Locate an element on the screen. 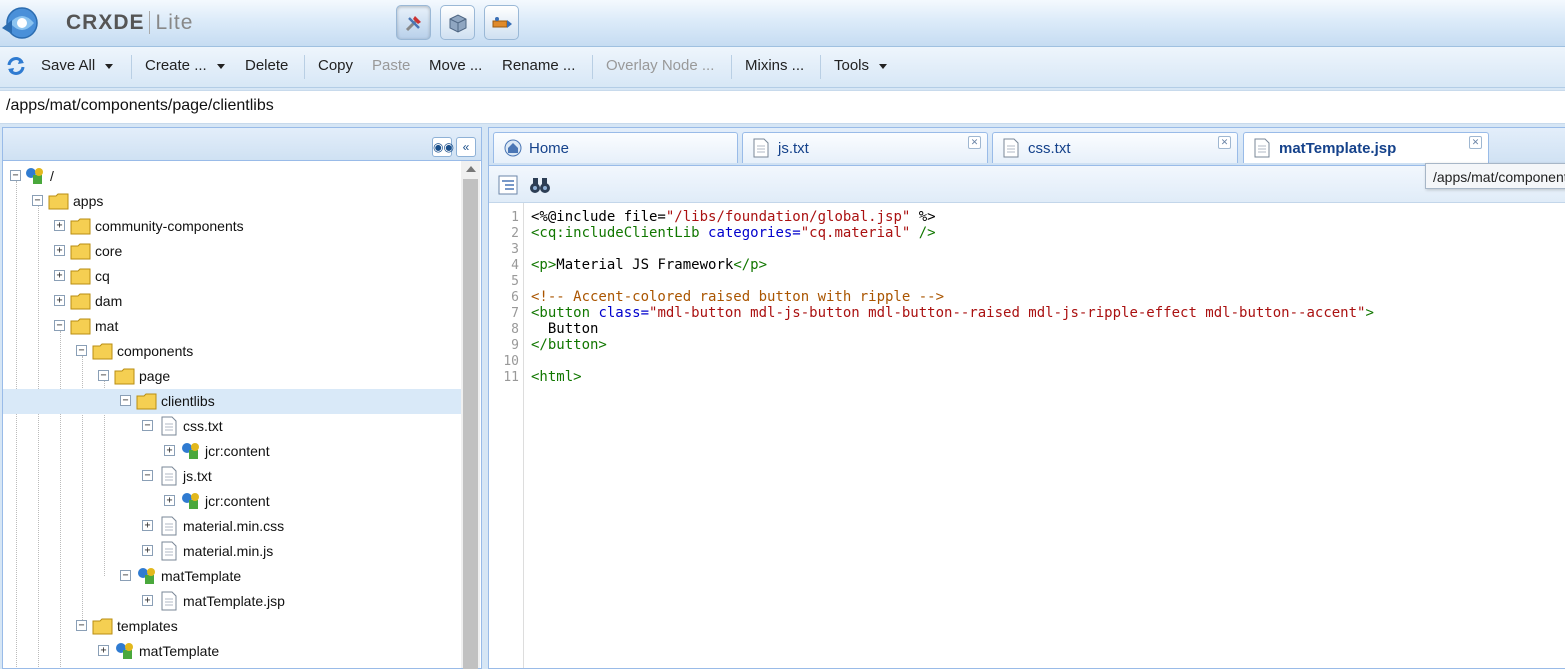  tree-node-community-components: + community-components is located at coordinates (232, 226).